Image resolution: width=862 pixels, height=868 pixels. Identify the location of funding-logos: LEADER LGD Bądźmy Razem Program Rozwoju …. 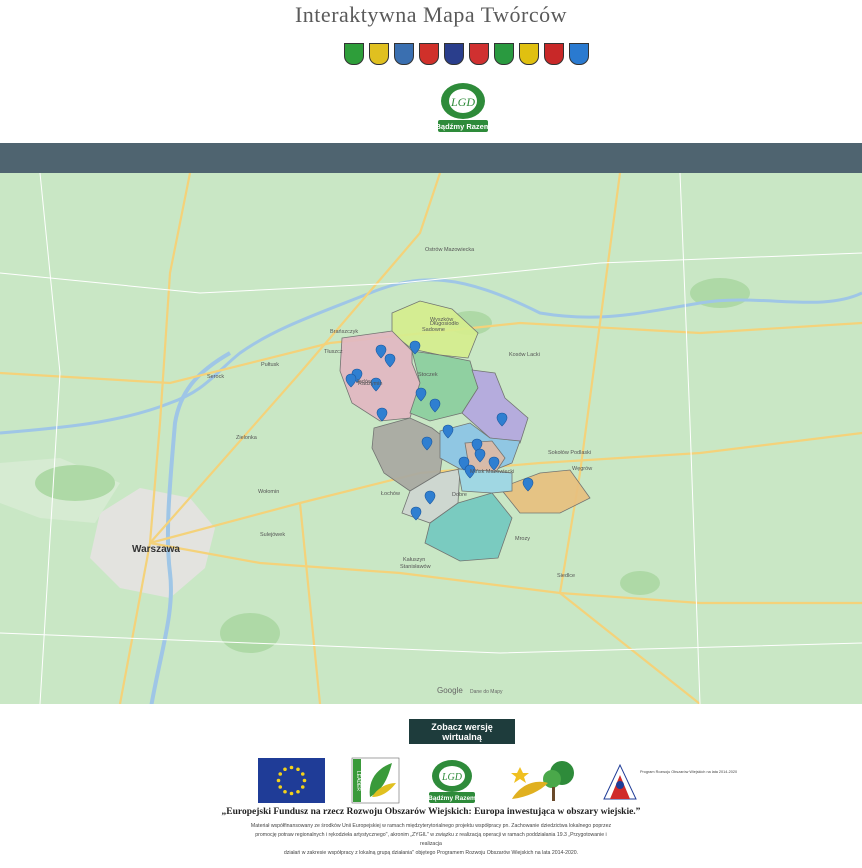
(431, 781).